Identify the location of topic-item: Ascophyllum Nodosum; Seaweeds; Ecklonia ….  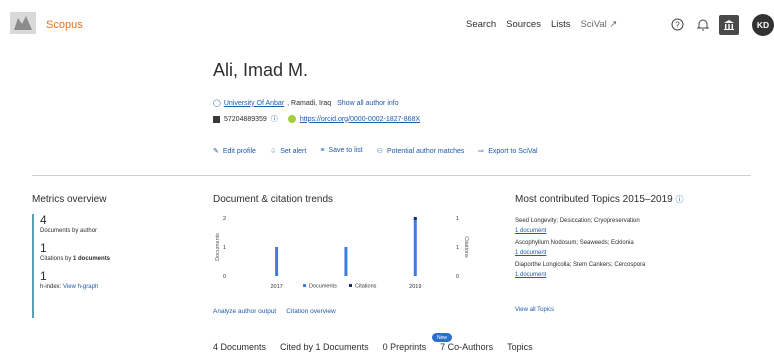
(630, 248).